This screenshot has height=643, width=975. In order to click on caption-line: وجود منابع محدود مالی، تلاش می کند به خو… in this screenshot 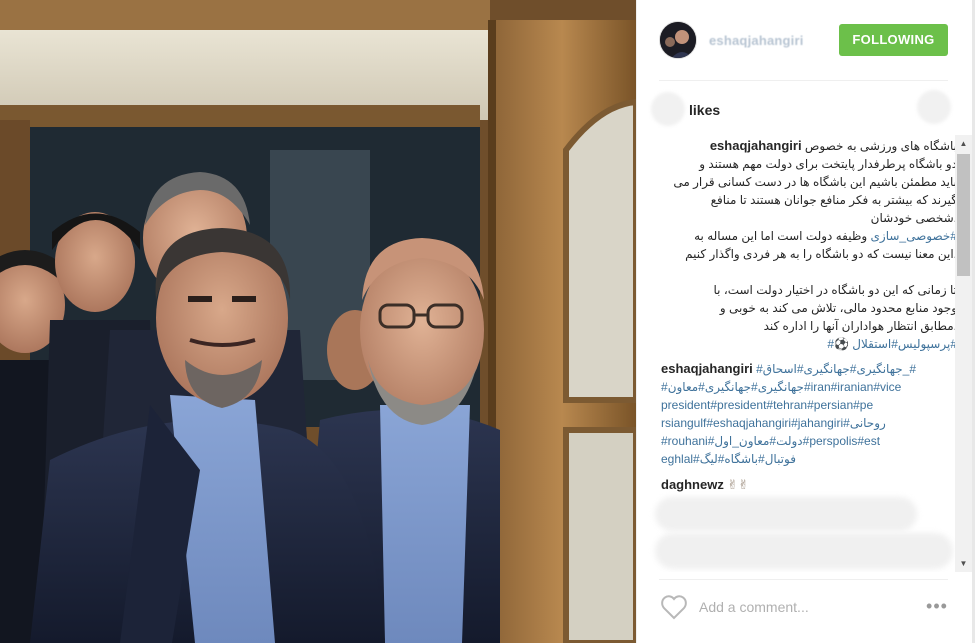, I will do `click(838, 308)`.